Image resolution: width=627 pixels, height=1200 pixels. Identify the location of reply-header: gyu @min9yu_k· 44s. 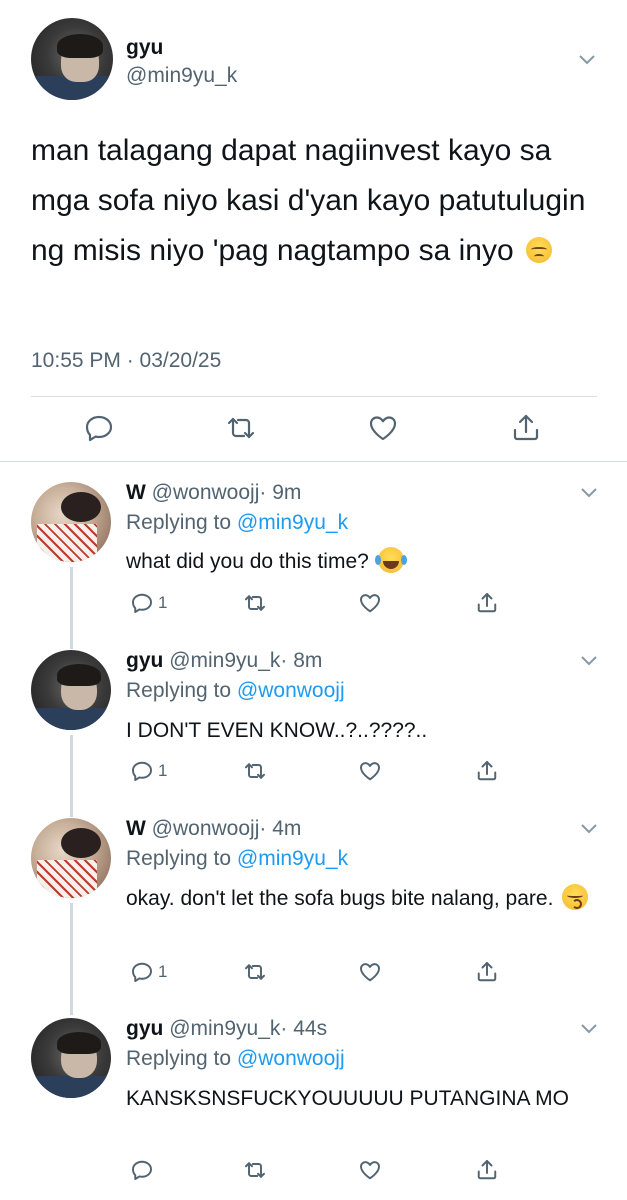
(226, 1029).